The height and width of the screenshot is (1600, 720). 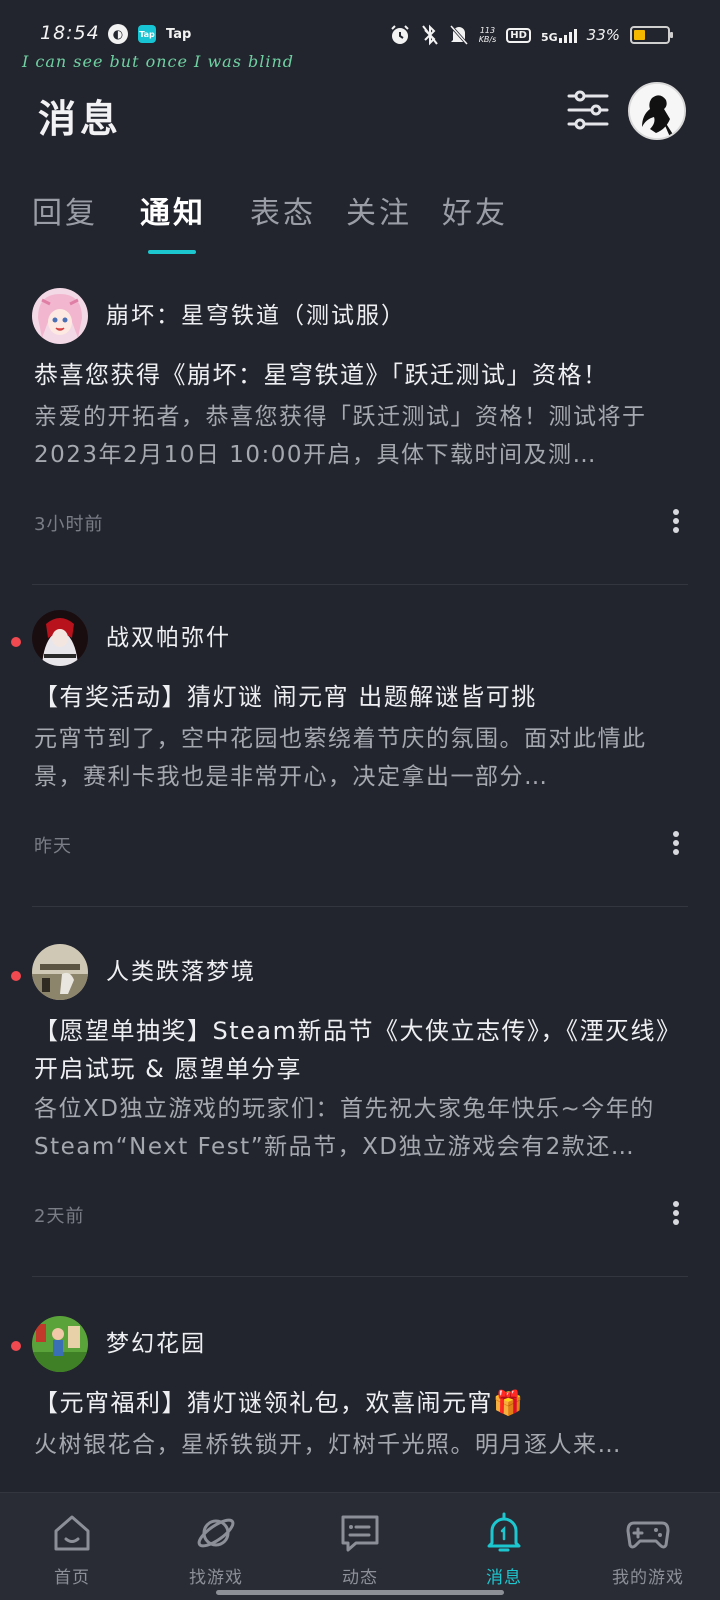 I want to click on filter-settings-button, so click(x=588, y=110).